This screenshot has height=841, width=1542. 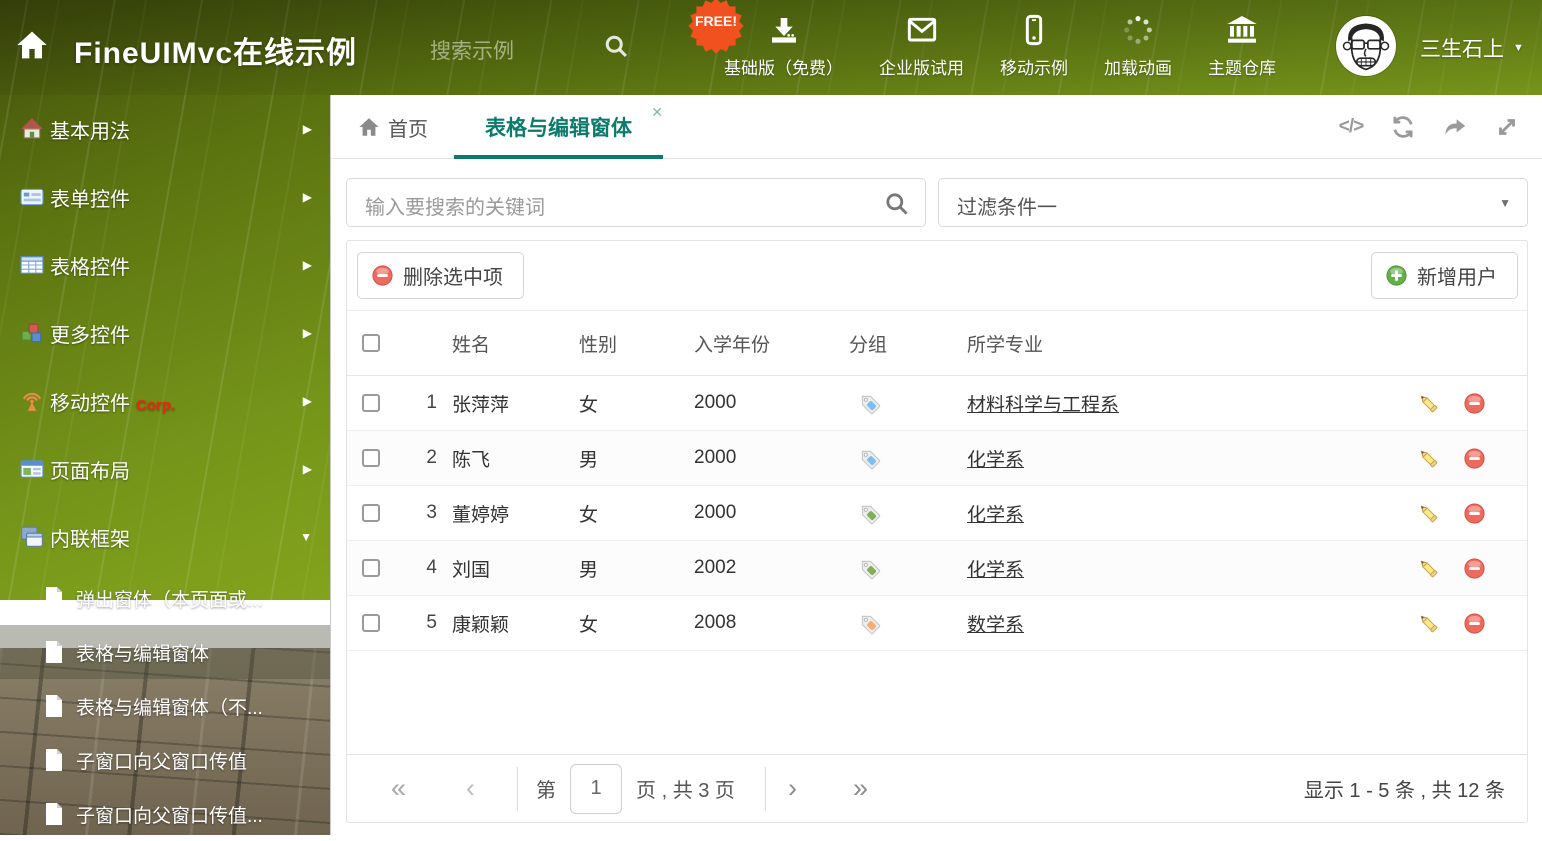 What do you see at coordinates (165, 129) in the screenshot?
I see `sidebar-item-basic-usage: 基本用法 ▶` at bounding box center [165, 129].